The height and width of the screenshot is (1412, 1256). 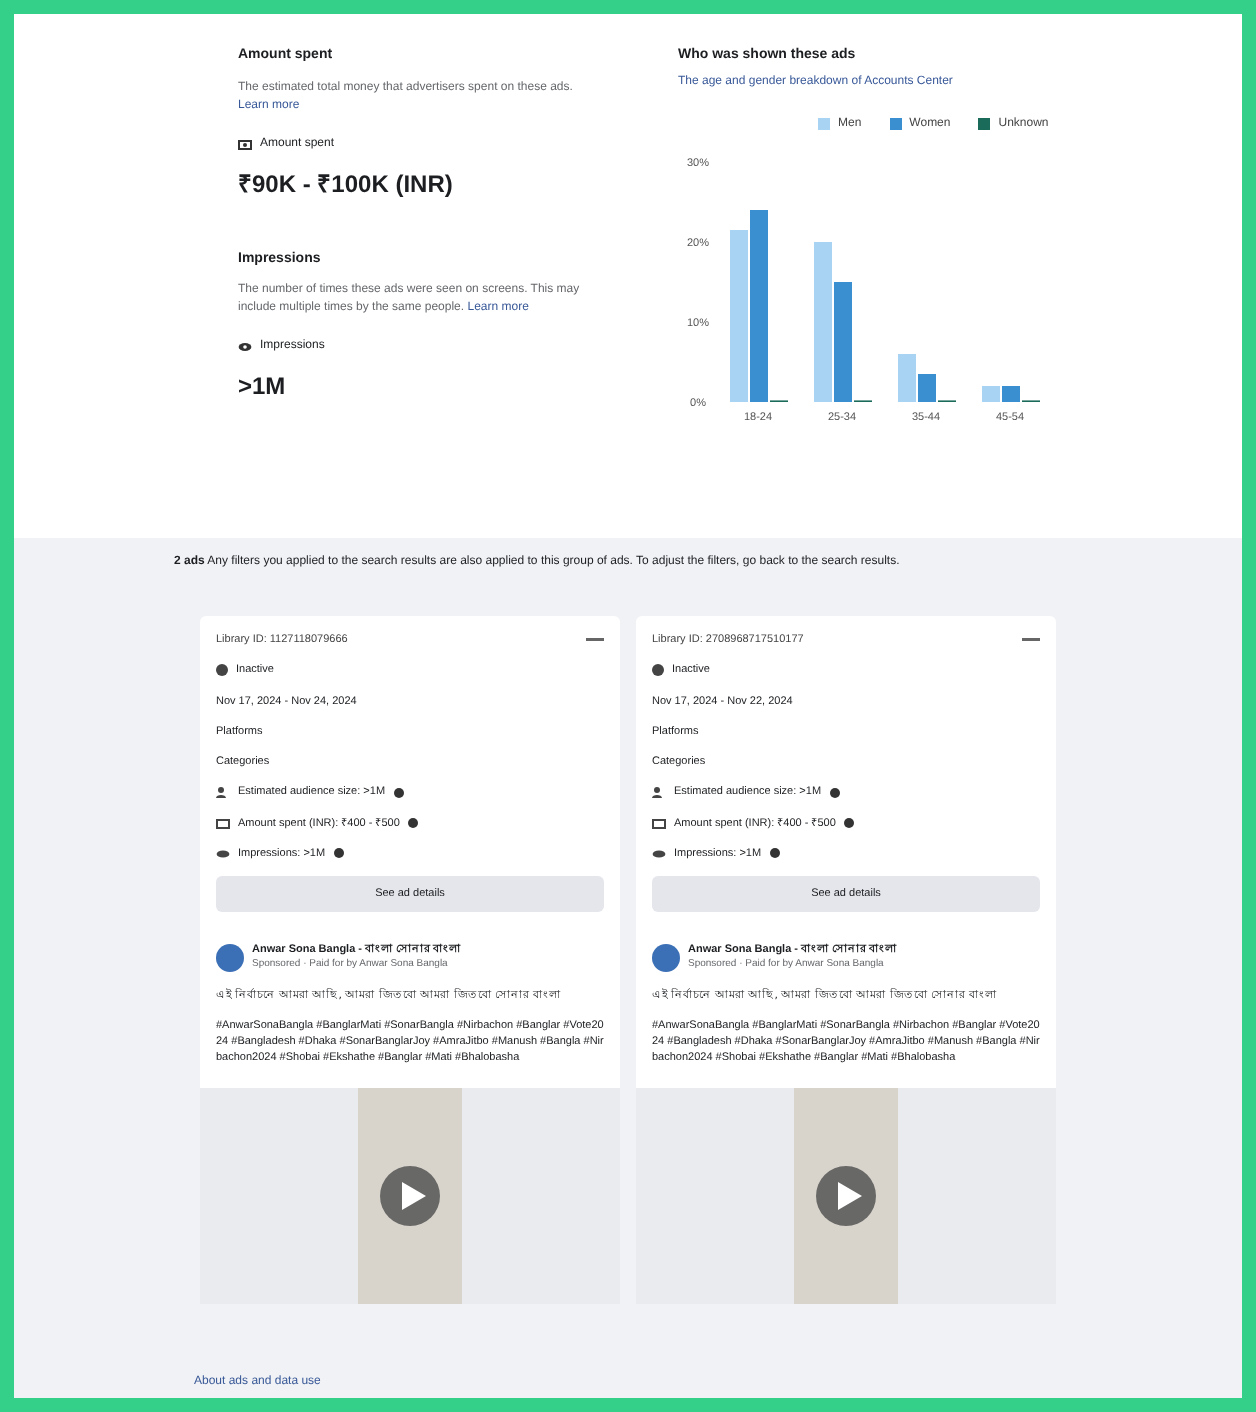 What do you see at coordinates (263, 387) in the screenshot?
I see `metric-value: >1M` at bounding box center [263, 387].